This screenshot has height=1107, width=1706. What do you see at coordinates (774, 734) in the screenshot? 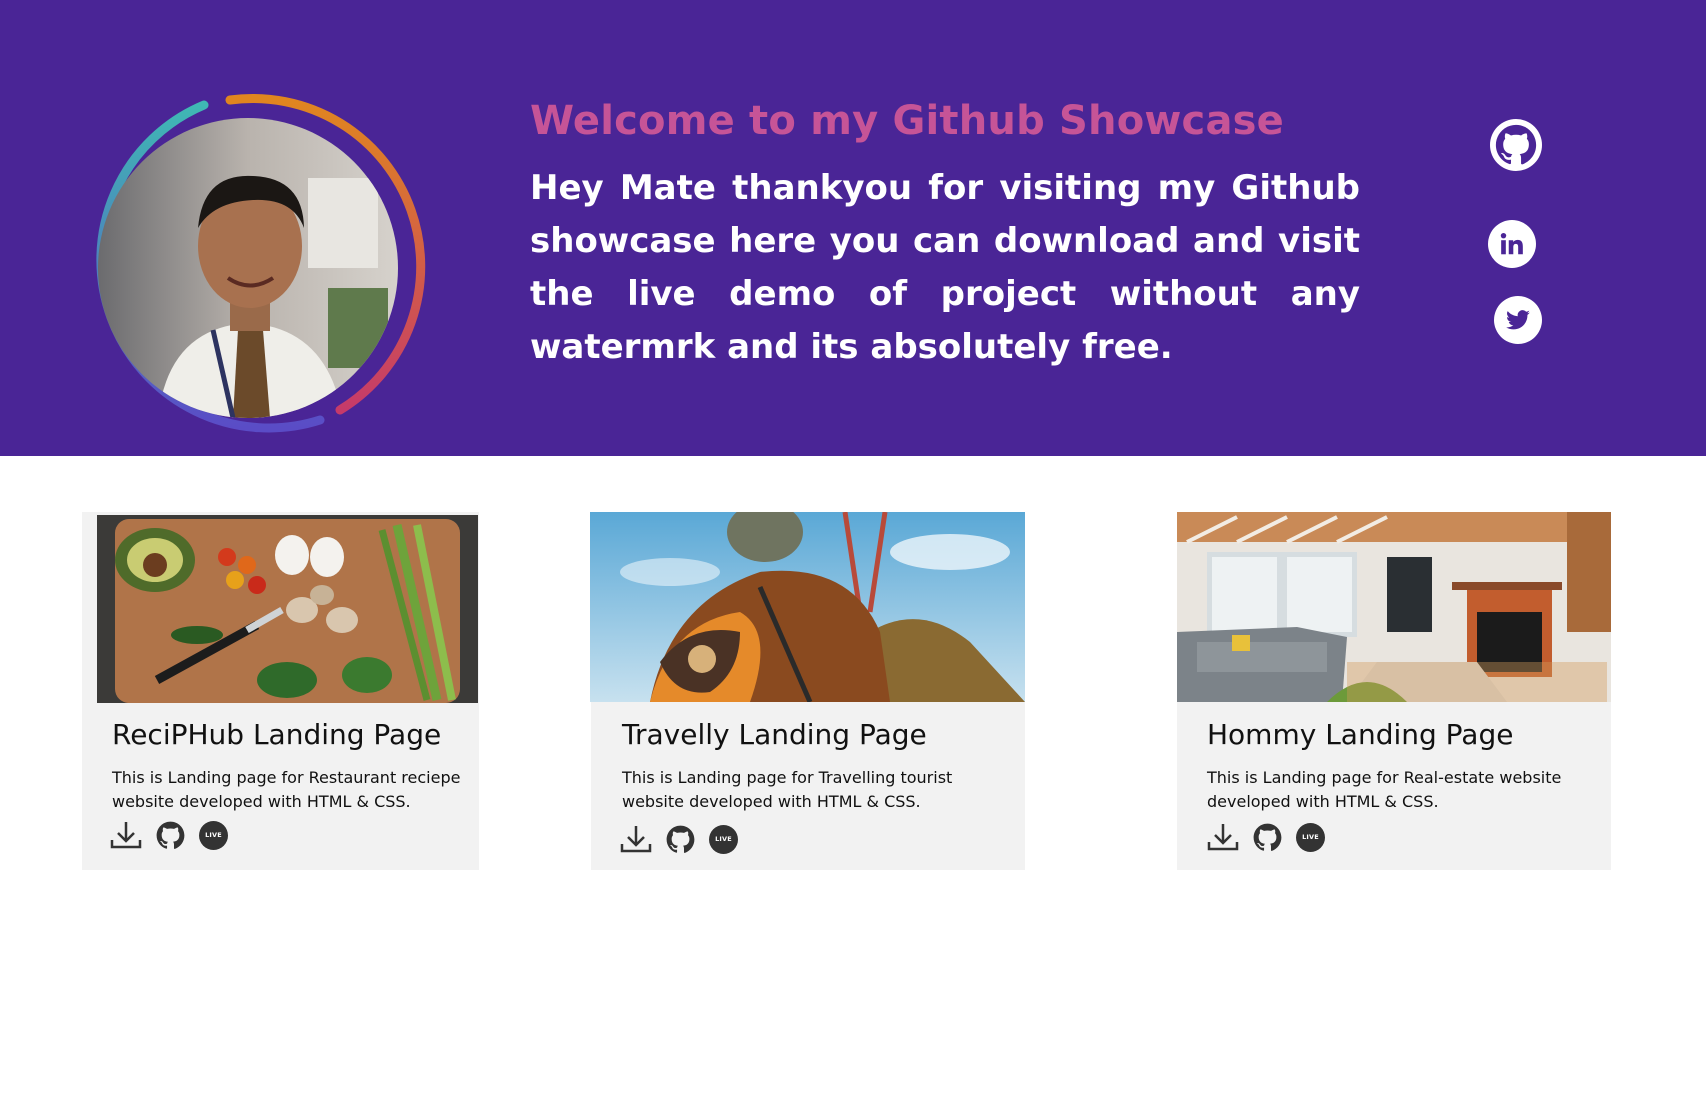
I see `project-title: Travelly Landing Page` at bounding box center [774, 734].